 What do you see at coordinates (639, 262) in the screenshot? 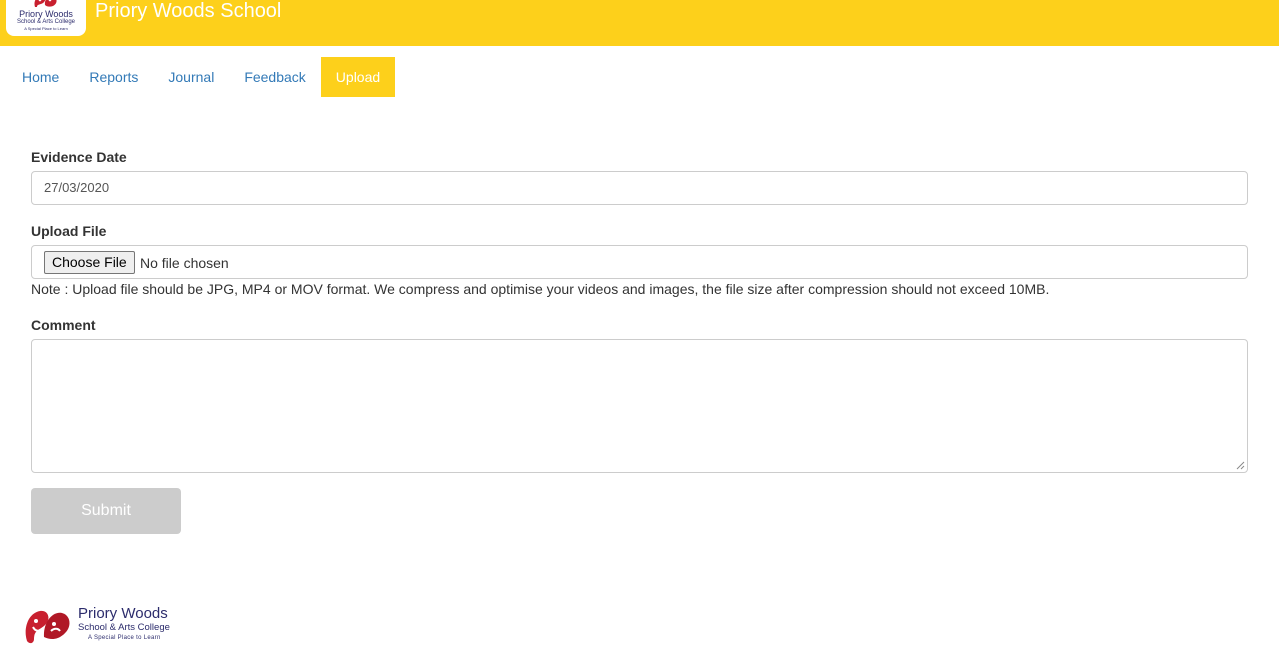
I see `file-input: Choose File No file chosen` at bounding box center [639, 262].